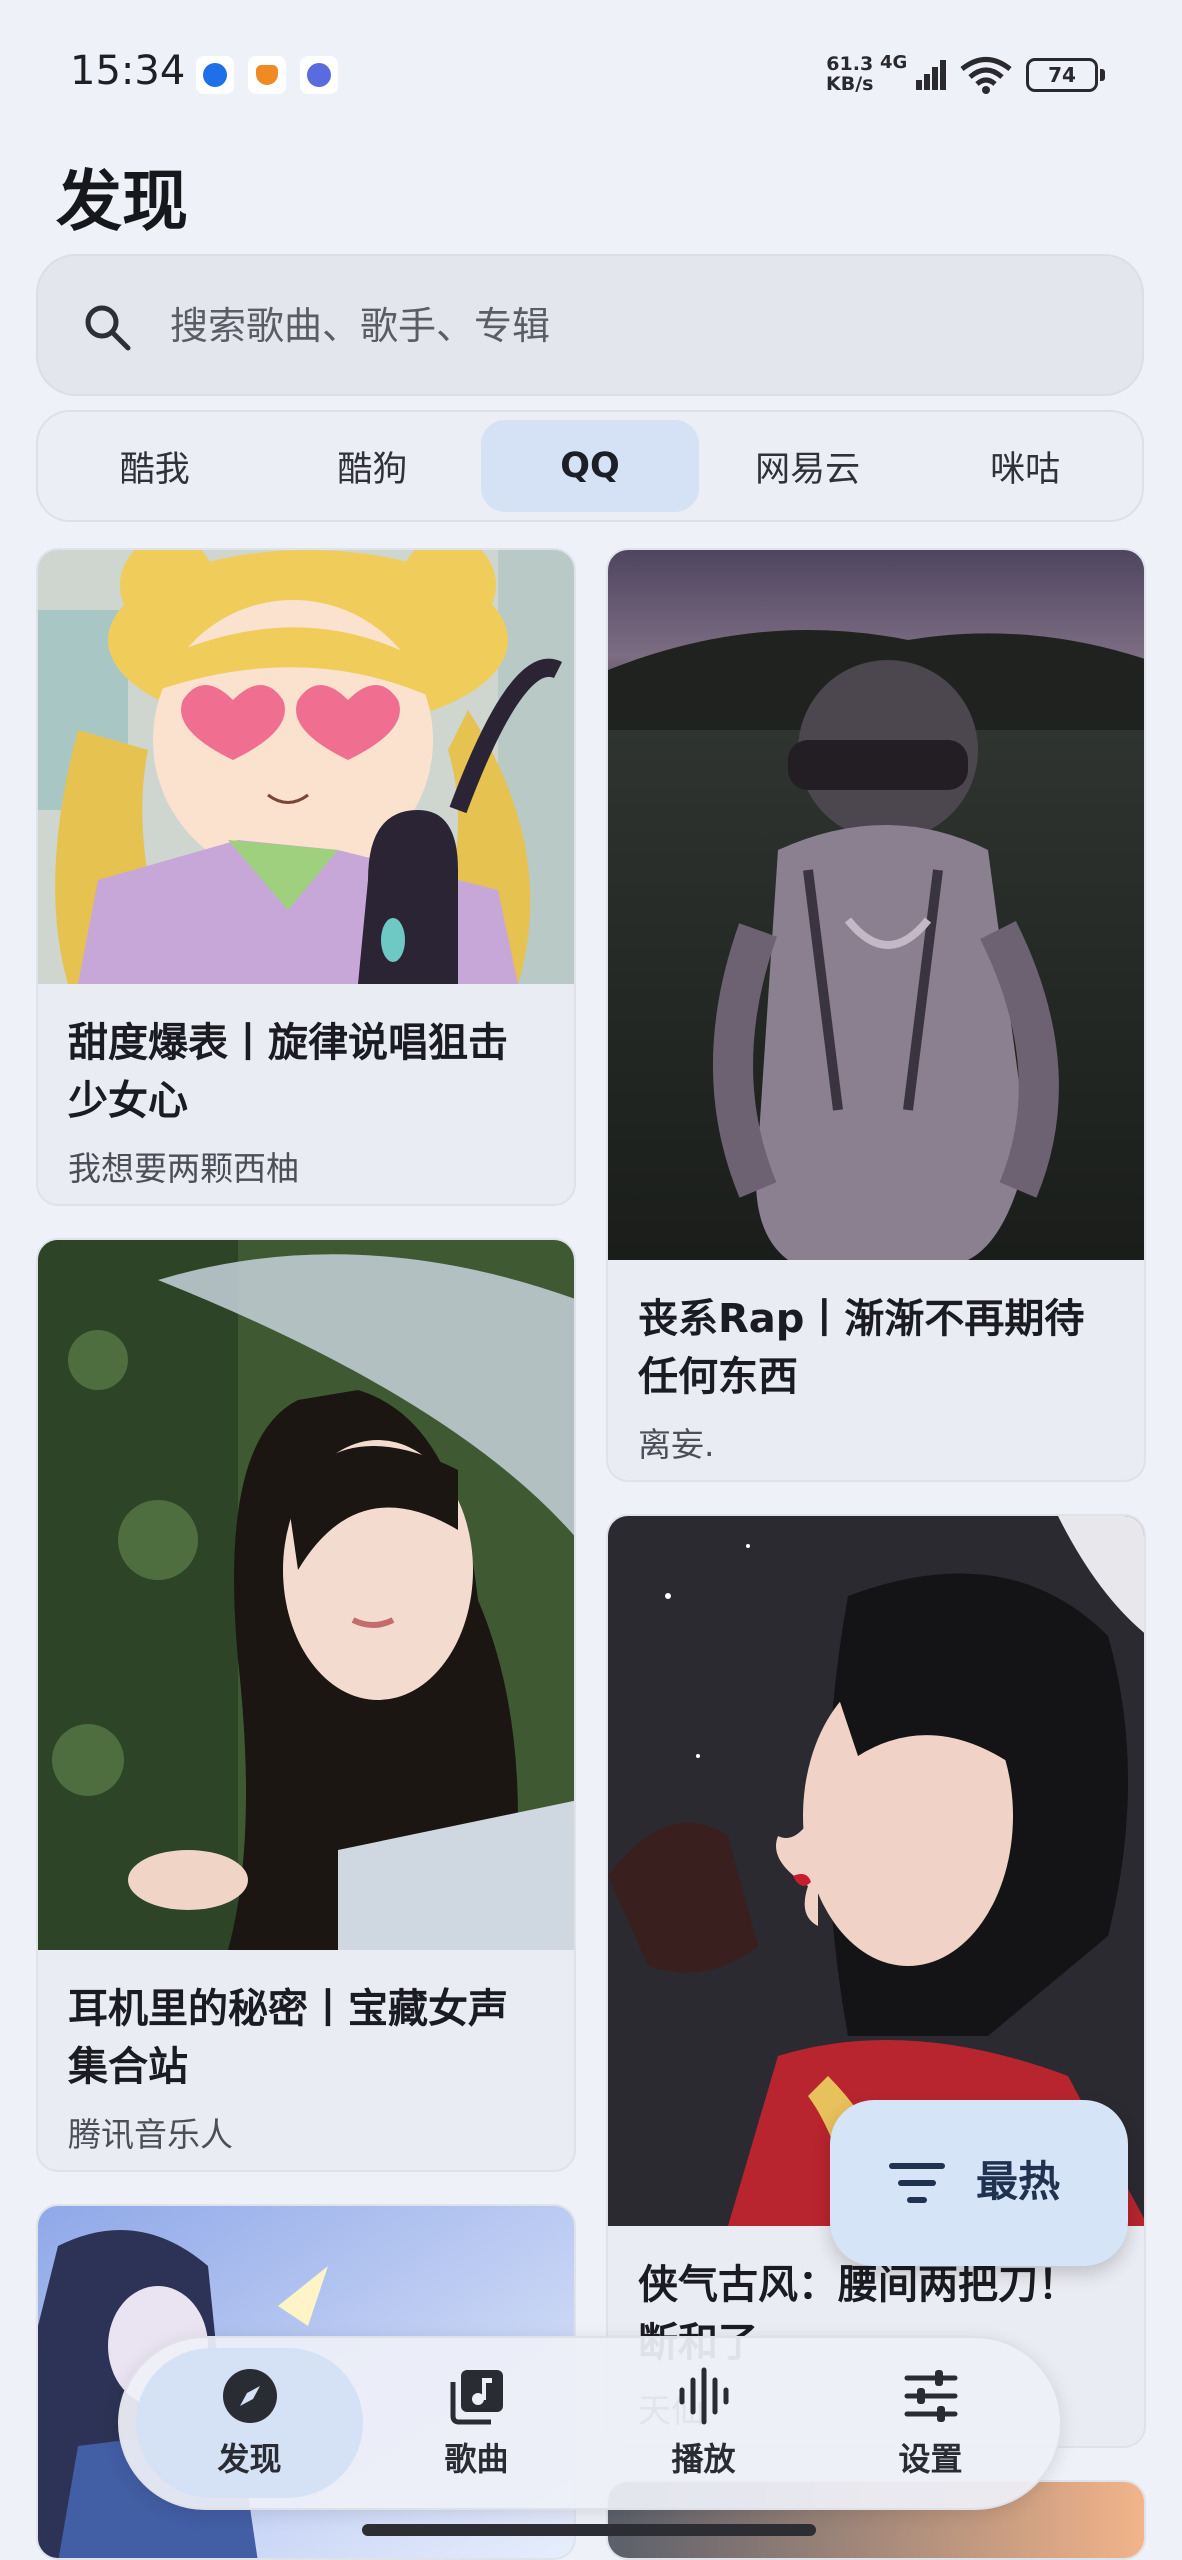 This screenshot has width=1182, height=2560. I want to click on tab-qq: QQ, so click(590, 466).